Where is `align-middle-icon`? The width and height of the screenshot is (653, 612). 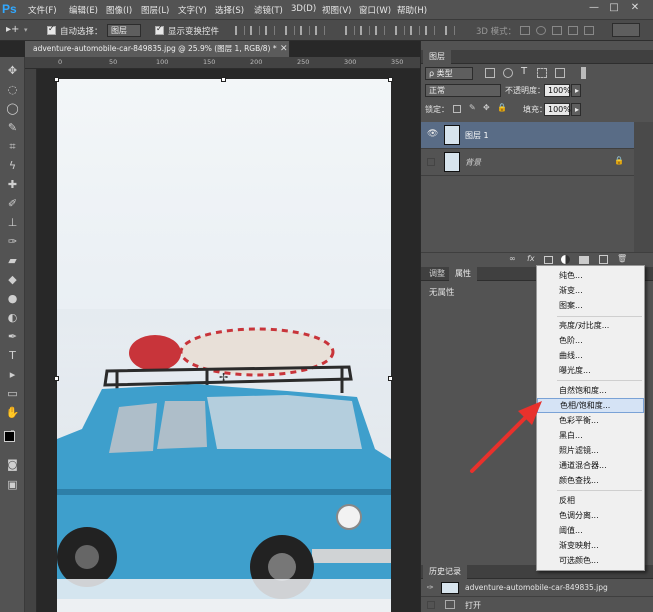
align-middle-icon is located at coordinates (305, 30).